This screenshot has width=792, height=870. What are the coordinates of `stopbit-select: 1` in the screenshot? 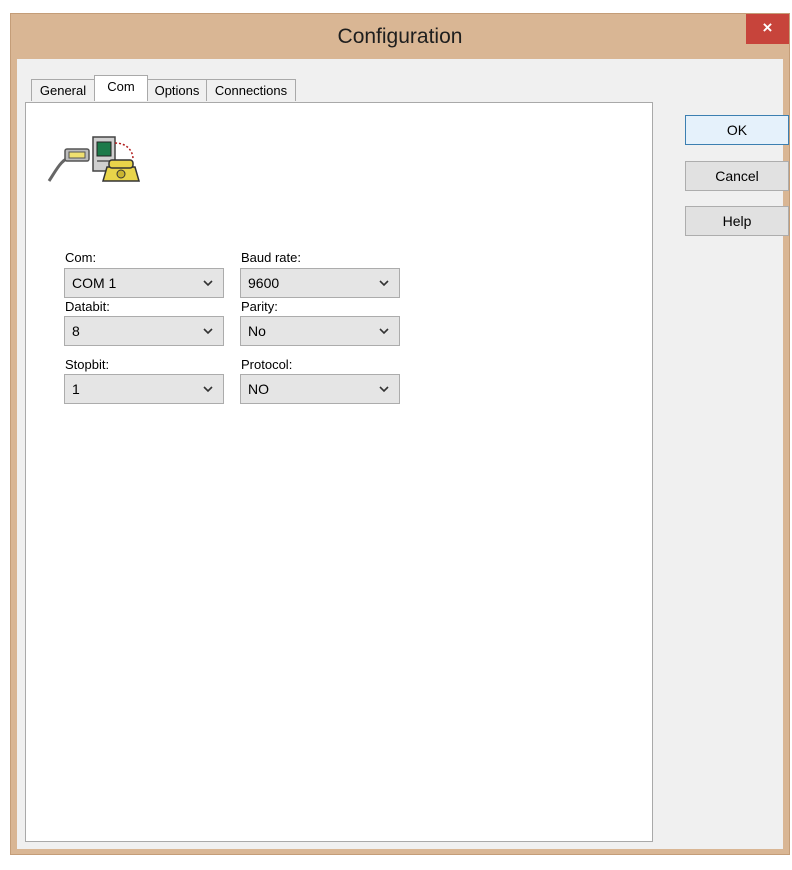 It's located at (144, 389).